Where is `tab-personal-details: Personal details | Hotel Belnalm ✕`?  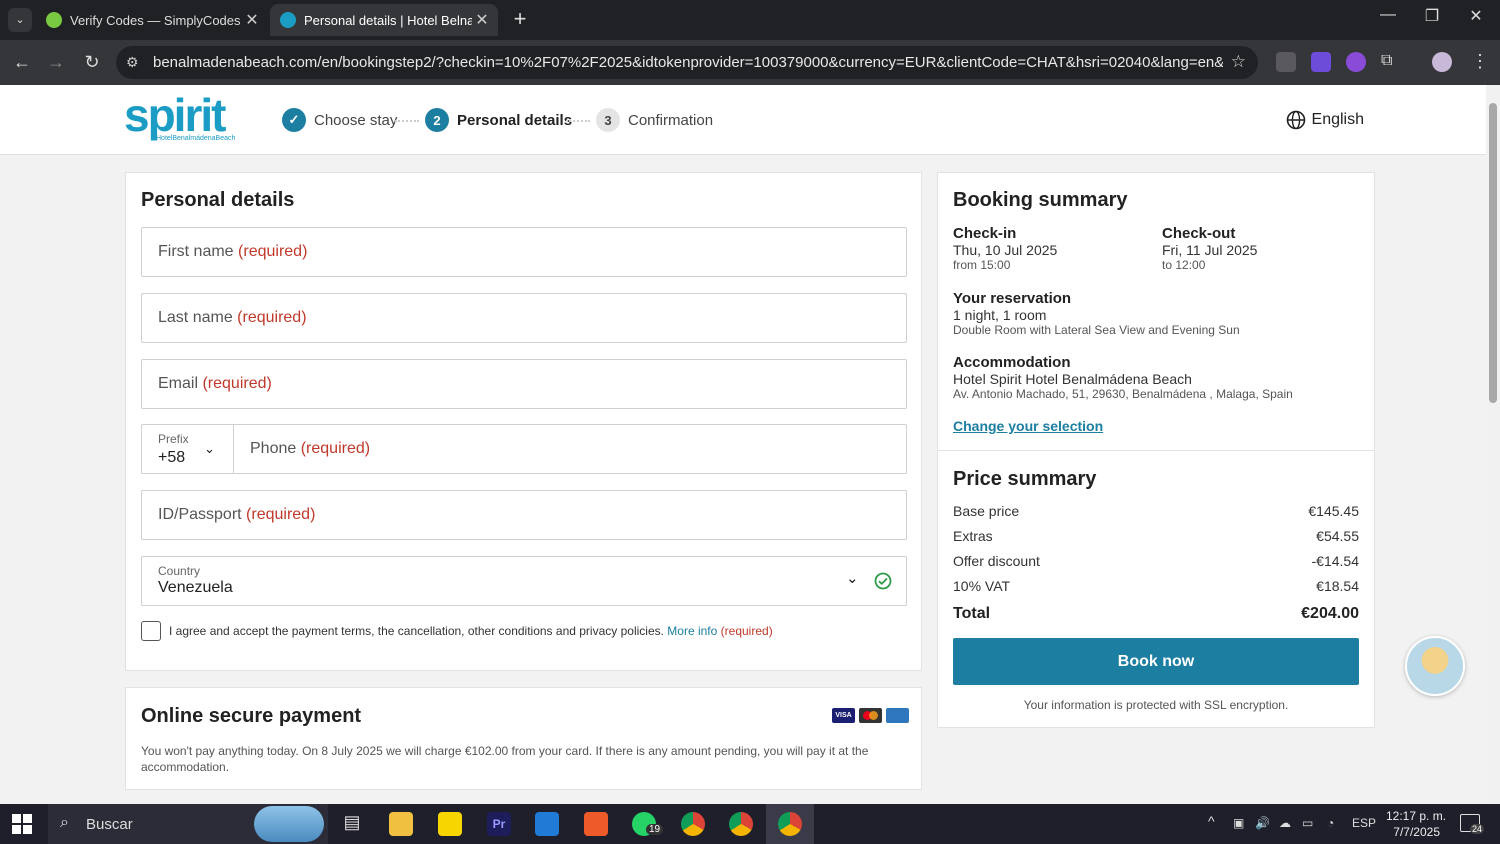
tab-personal-details: Personal details | Hotel Belnalm ✕ is located at coordinates (384, 20).